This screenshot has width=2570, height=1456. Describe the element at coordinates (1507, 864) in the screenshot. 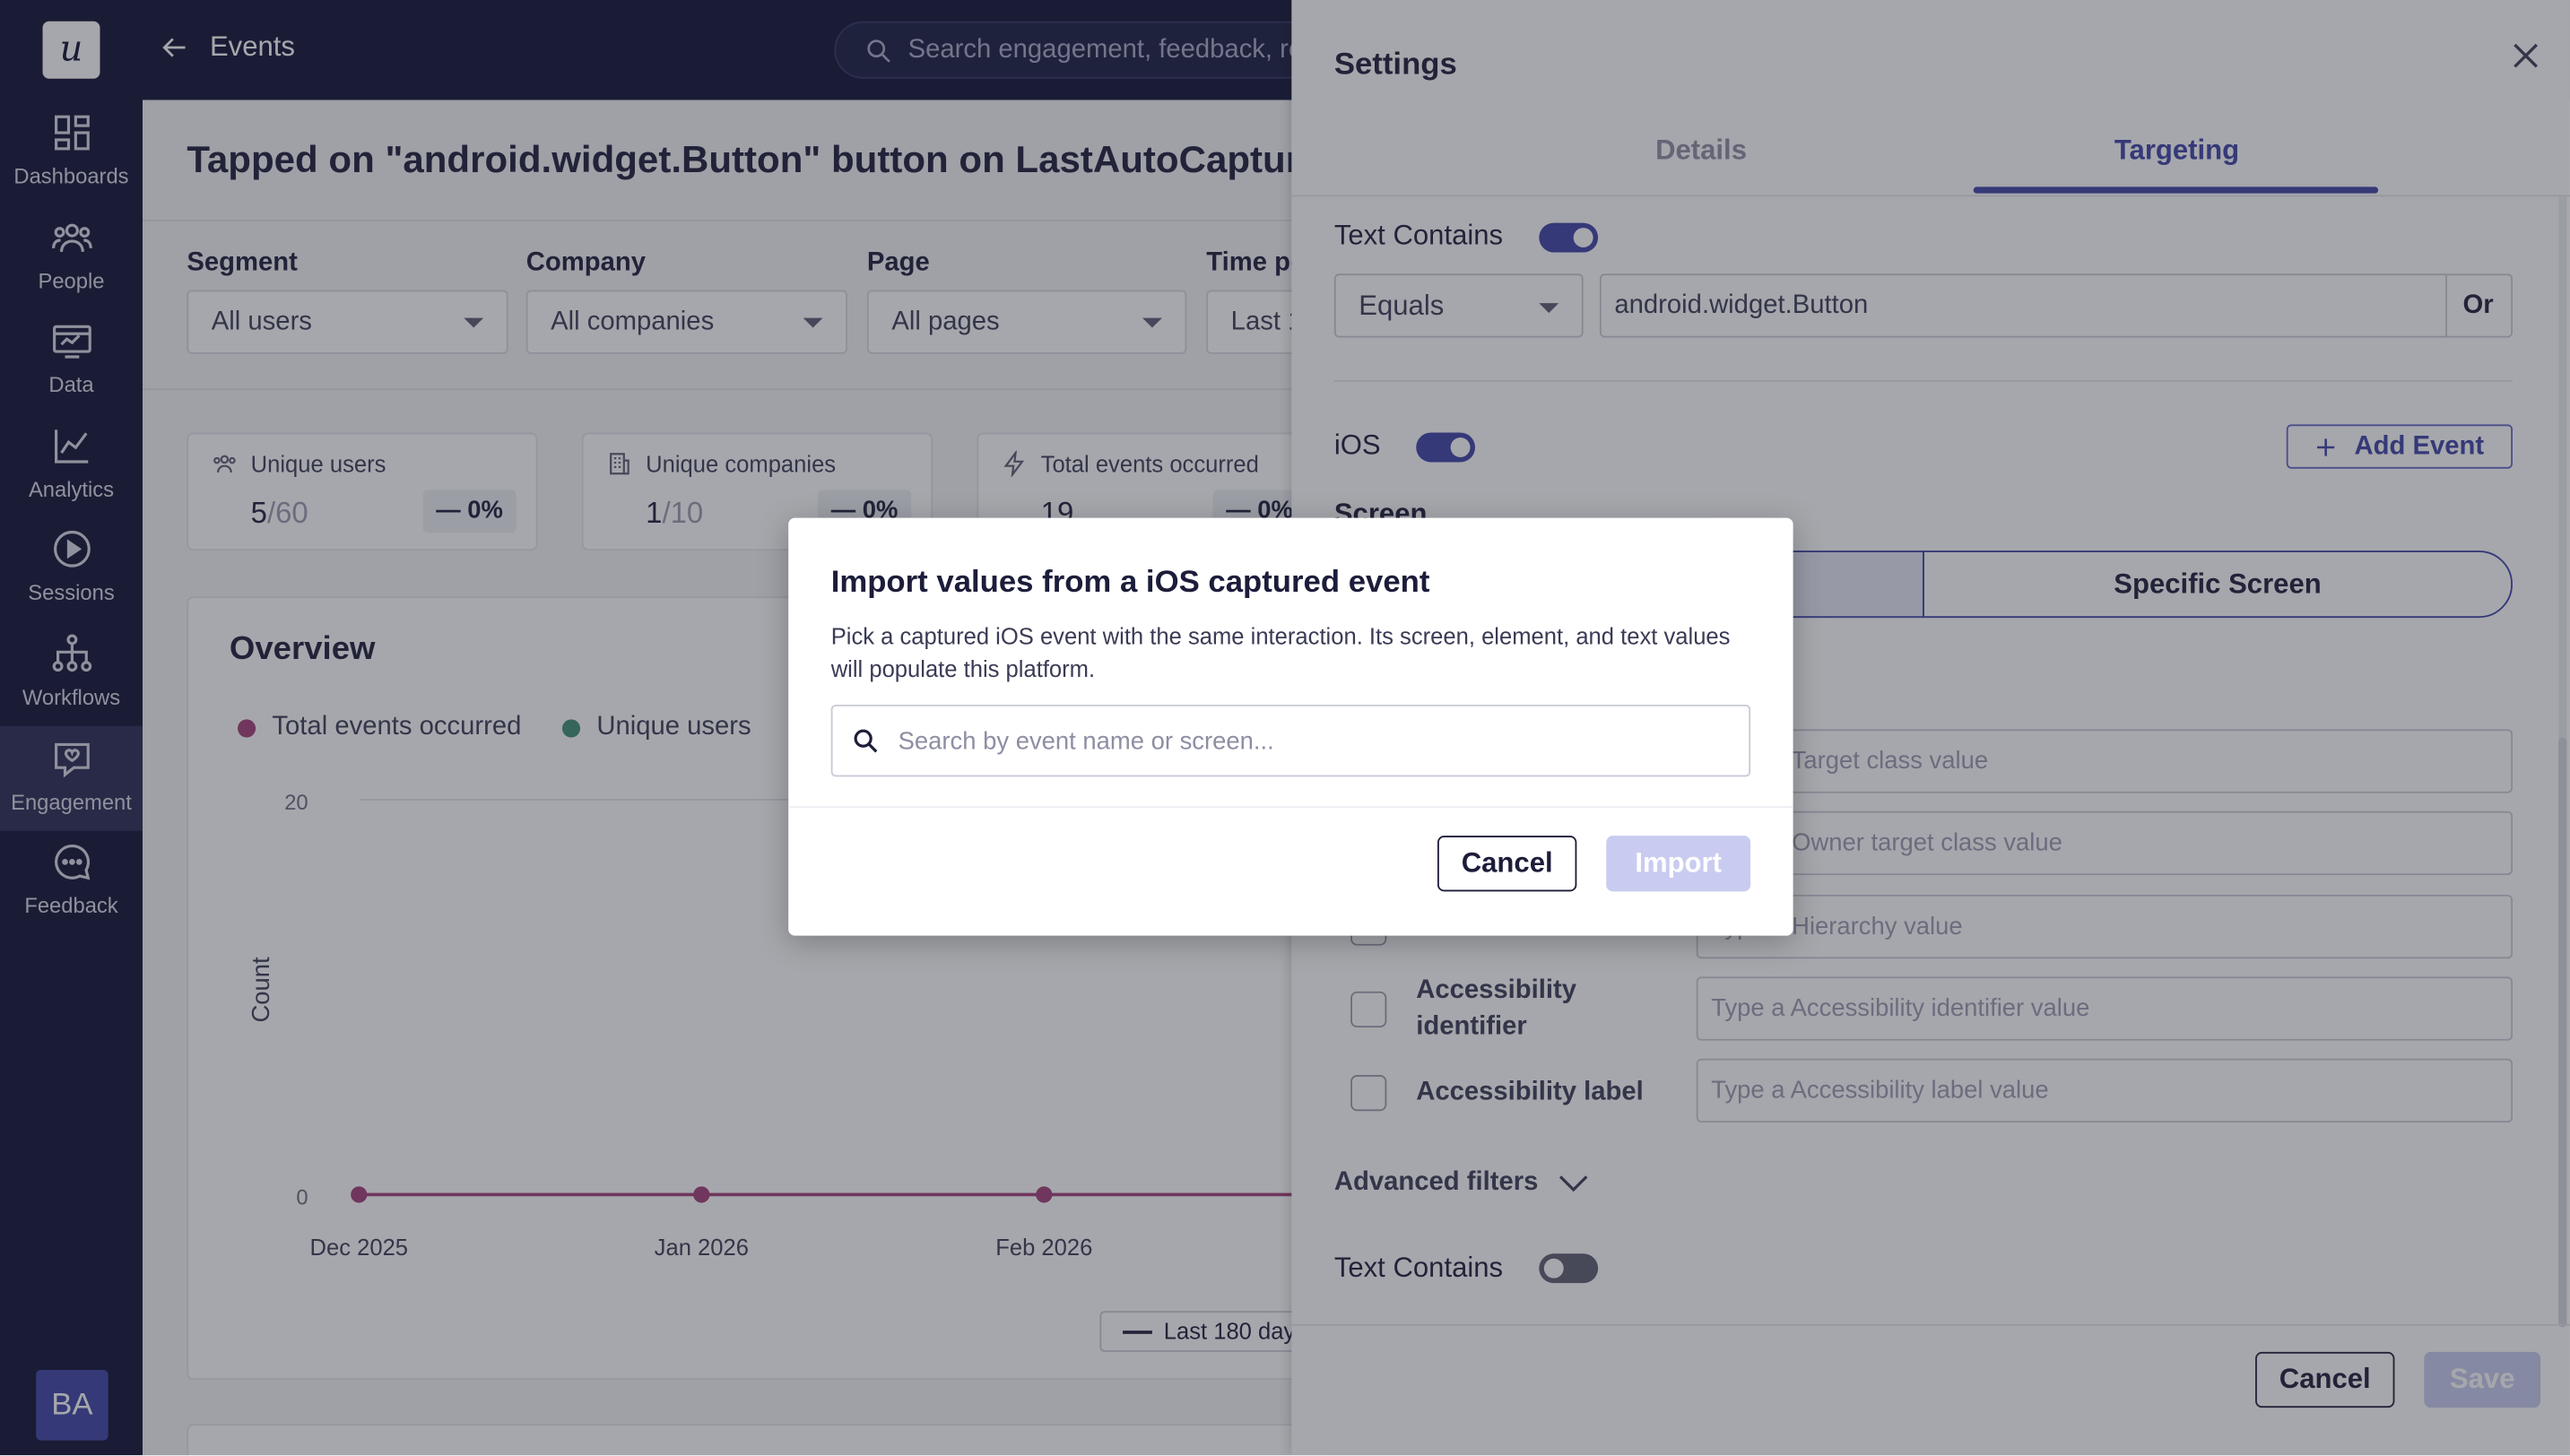

I see `modal-cancel-button: Cancel` at that location.